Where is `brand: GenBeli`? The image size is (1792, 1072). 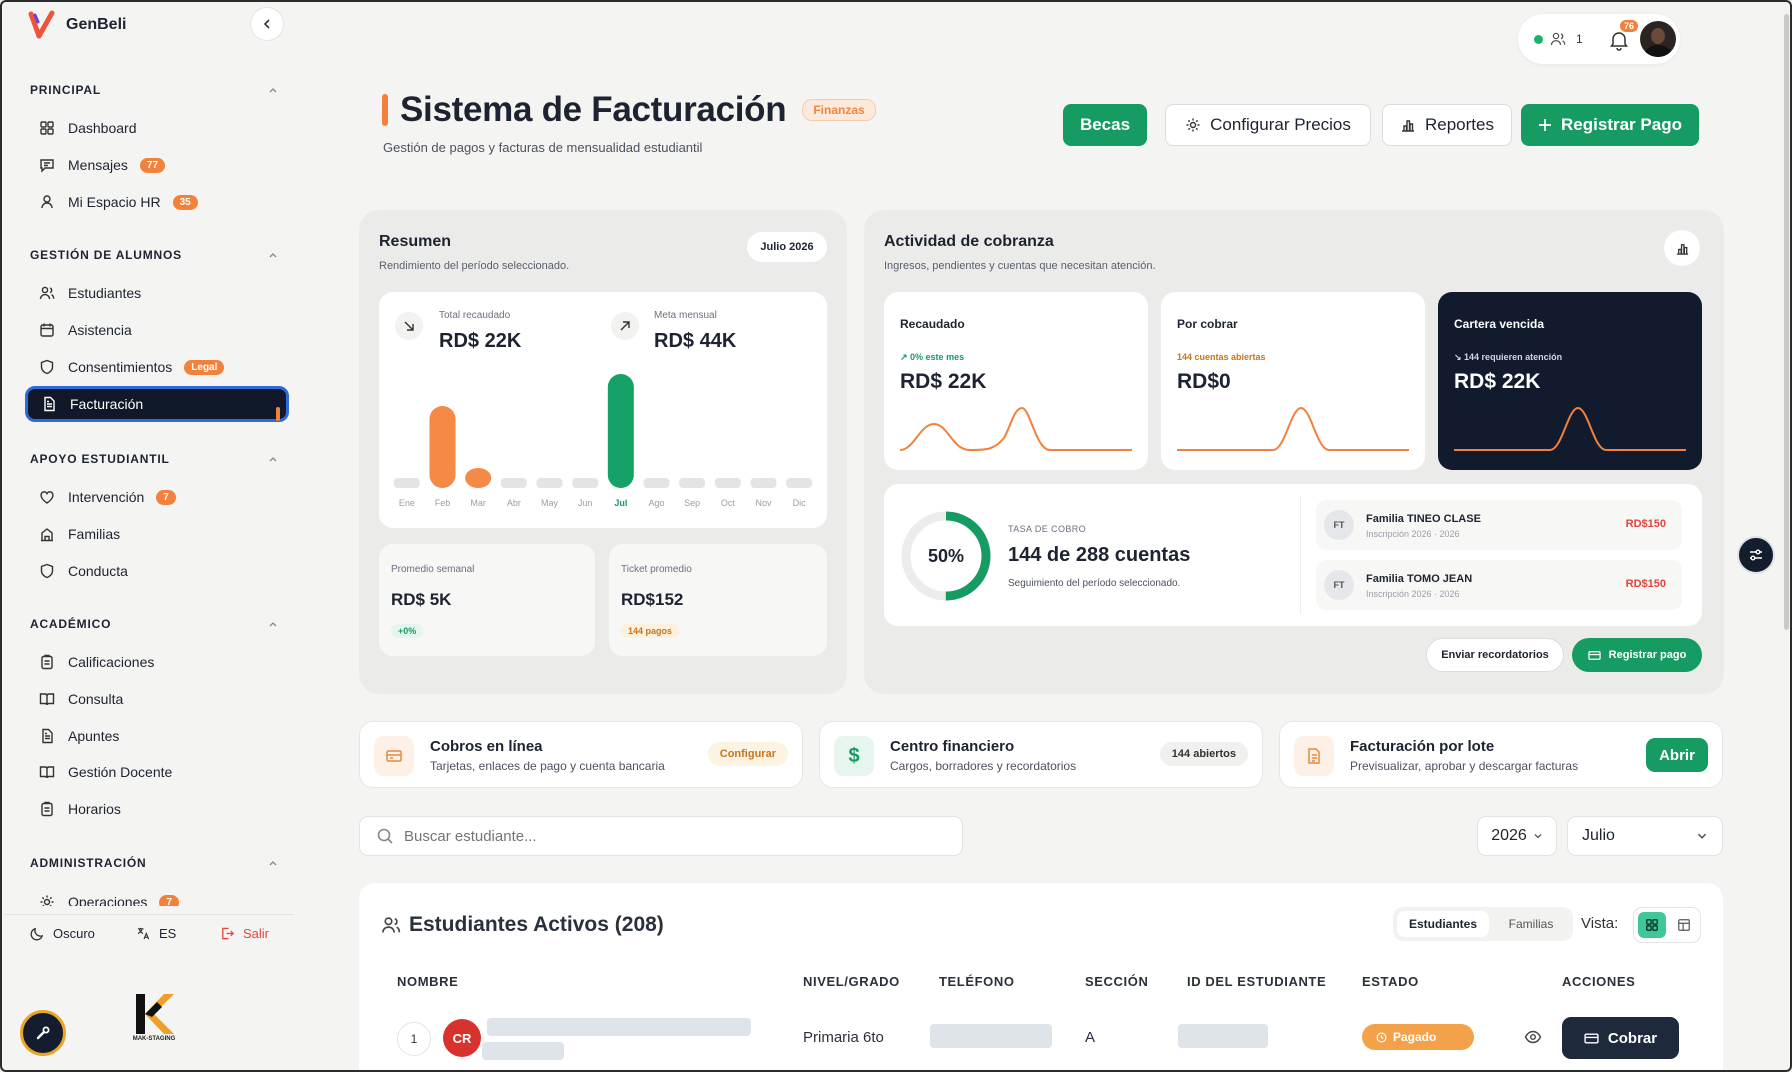 brand: GenBeli is located at coordinates (77, 25).